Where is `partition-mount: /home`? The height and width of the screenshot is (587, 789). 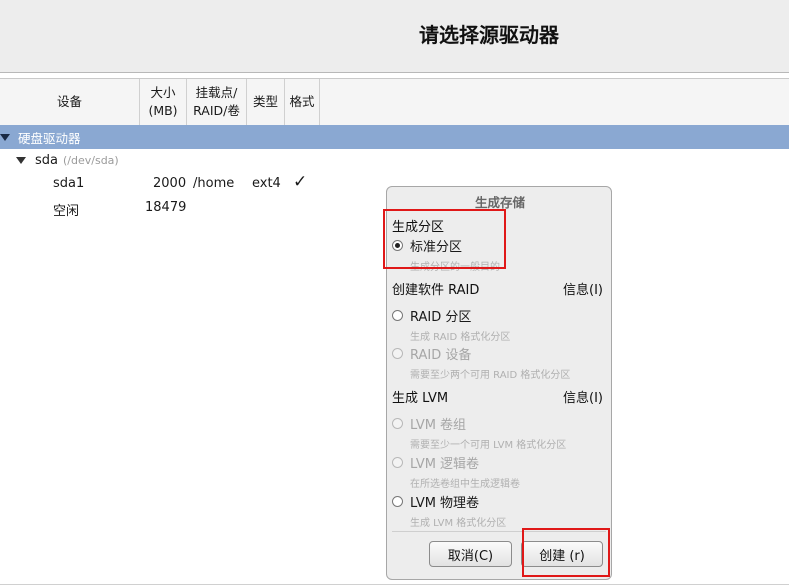 partition-mount: /home is located at coordinates (214, 183).